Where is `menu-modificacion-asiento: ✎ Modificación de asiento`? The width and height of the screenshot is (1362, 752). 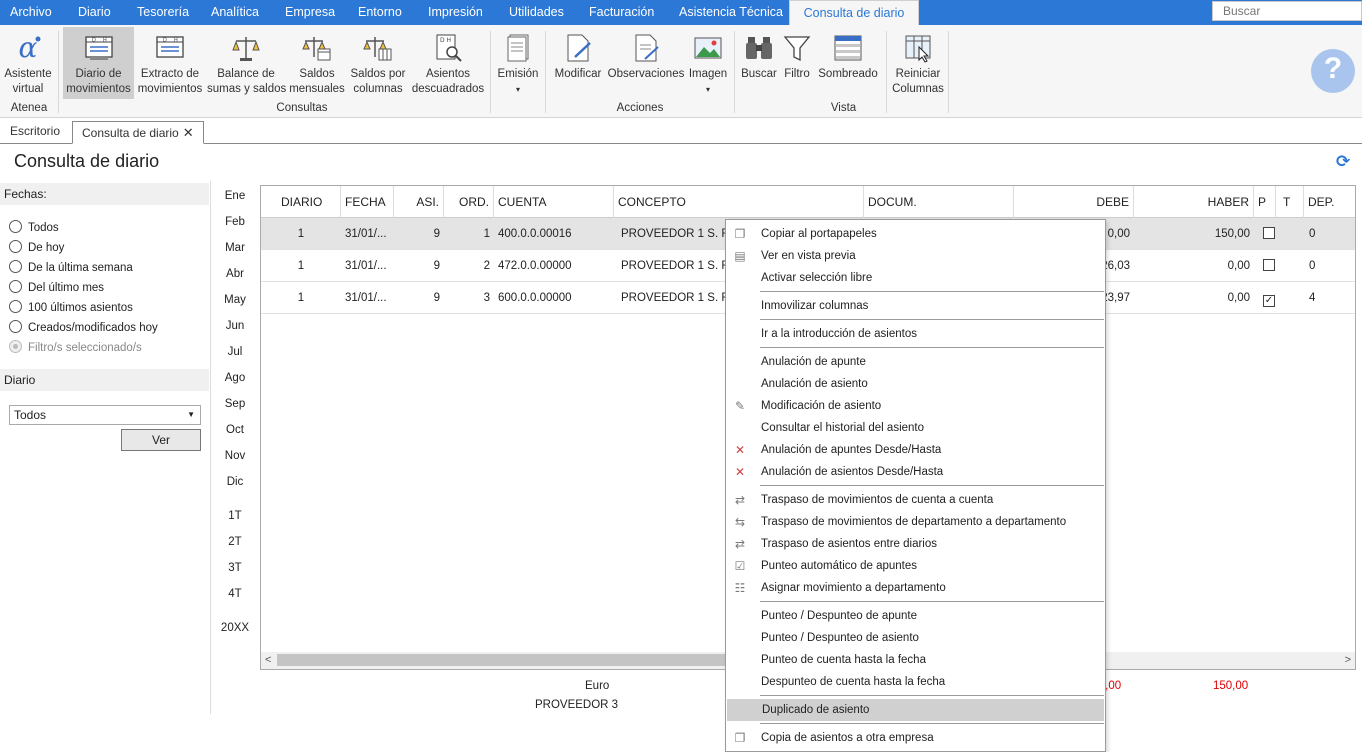 menu-modificacion-asiento: ✎ Modificación de asiento is located at coordinates (915, 406).